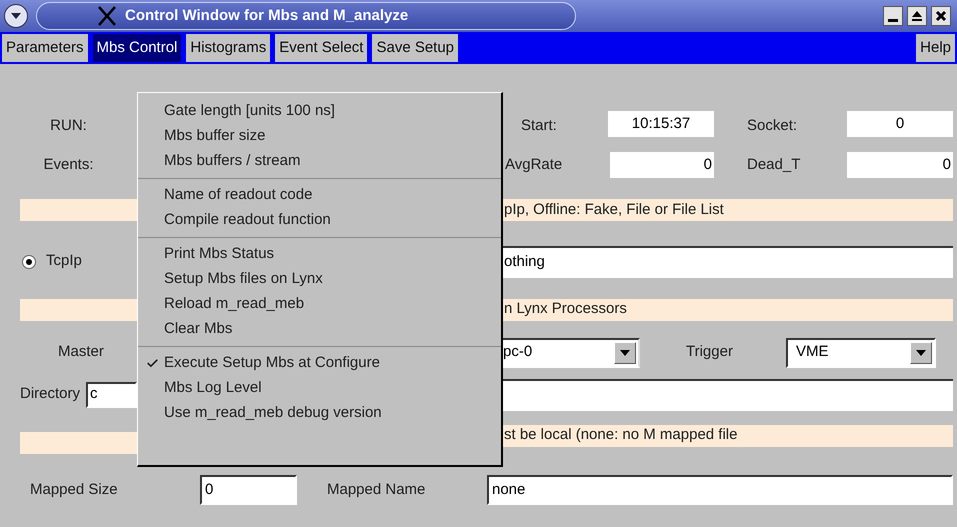  I want to click on maximize-button, so click(917, 16).